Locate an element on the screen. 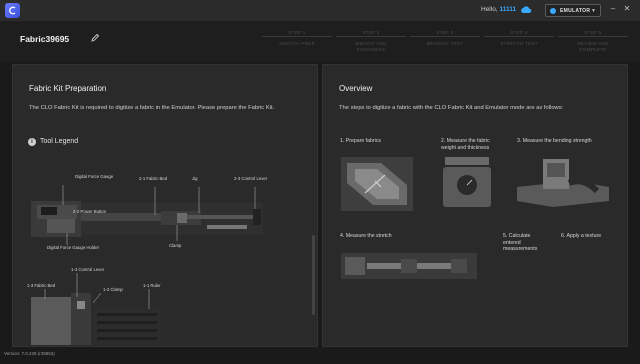 This screenshot has height=364, width=640. scale-image is located at coordinates (467, 182).